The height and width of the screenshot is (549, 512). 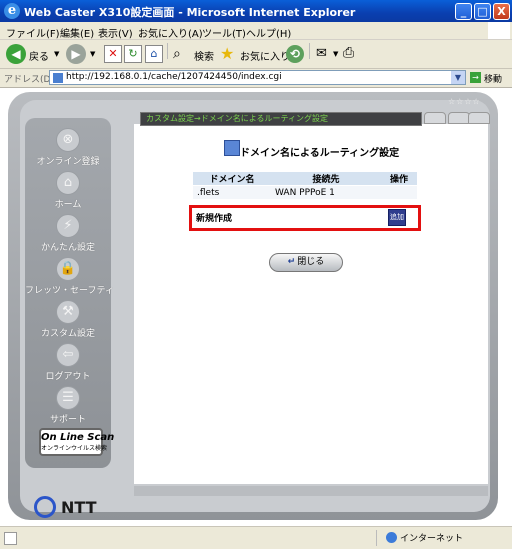 I want to click on address-dropdown-icon: ▼, so click(x=458, y=77).